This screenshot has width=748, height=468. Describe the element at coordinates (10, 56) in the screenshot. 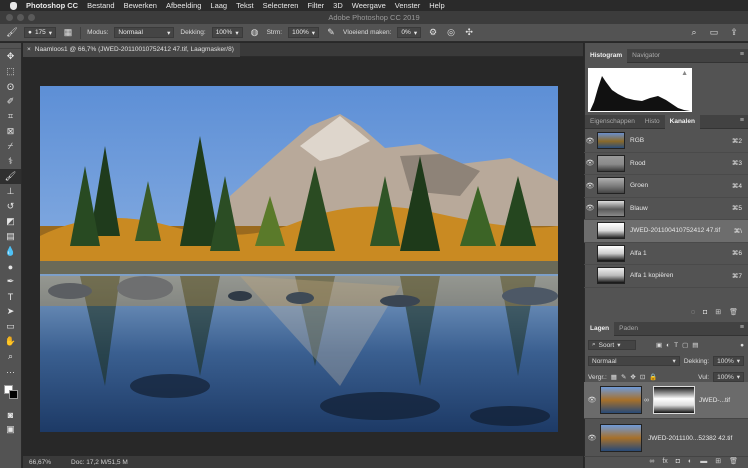

I see `move-tool-icon: ✥` at that location.